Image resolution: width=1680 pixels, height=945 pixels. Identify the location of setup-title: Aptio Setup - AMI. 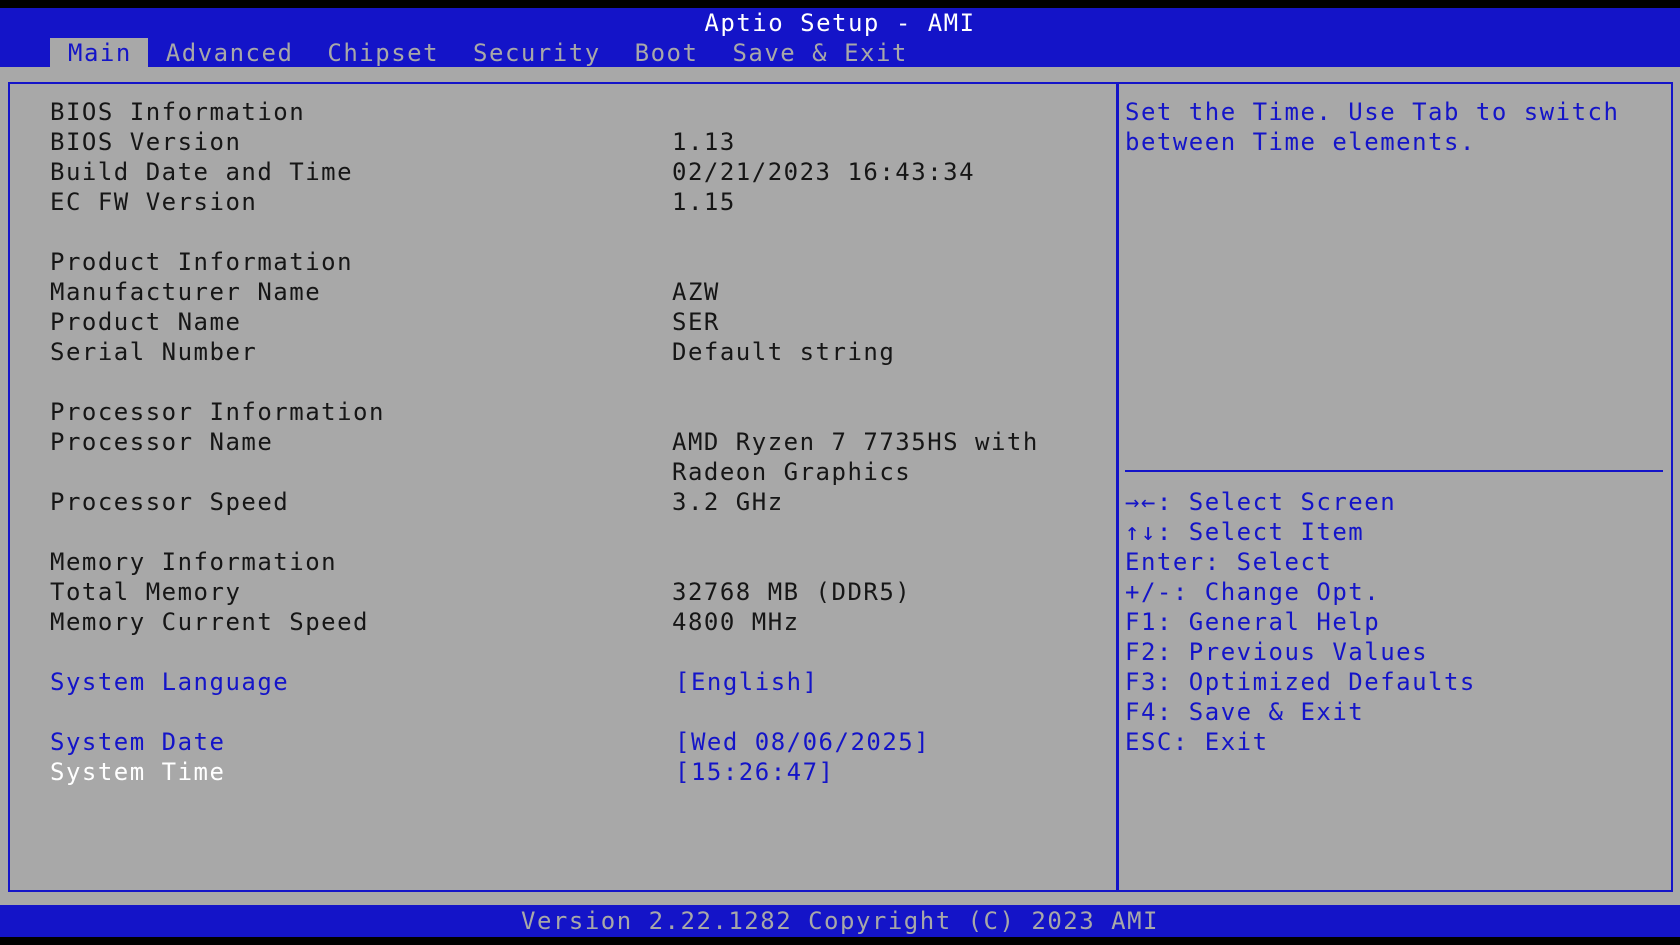
(840, 23).